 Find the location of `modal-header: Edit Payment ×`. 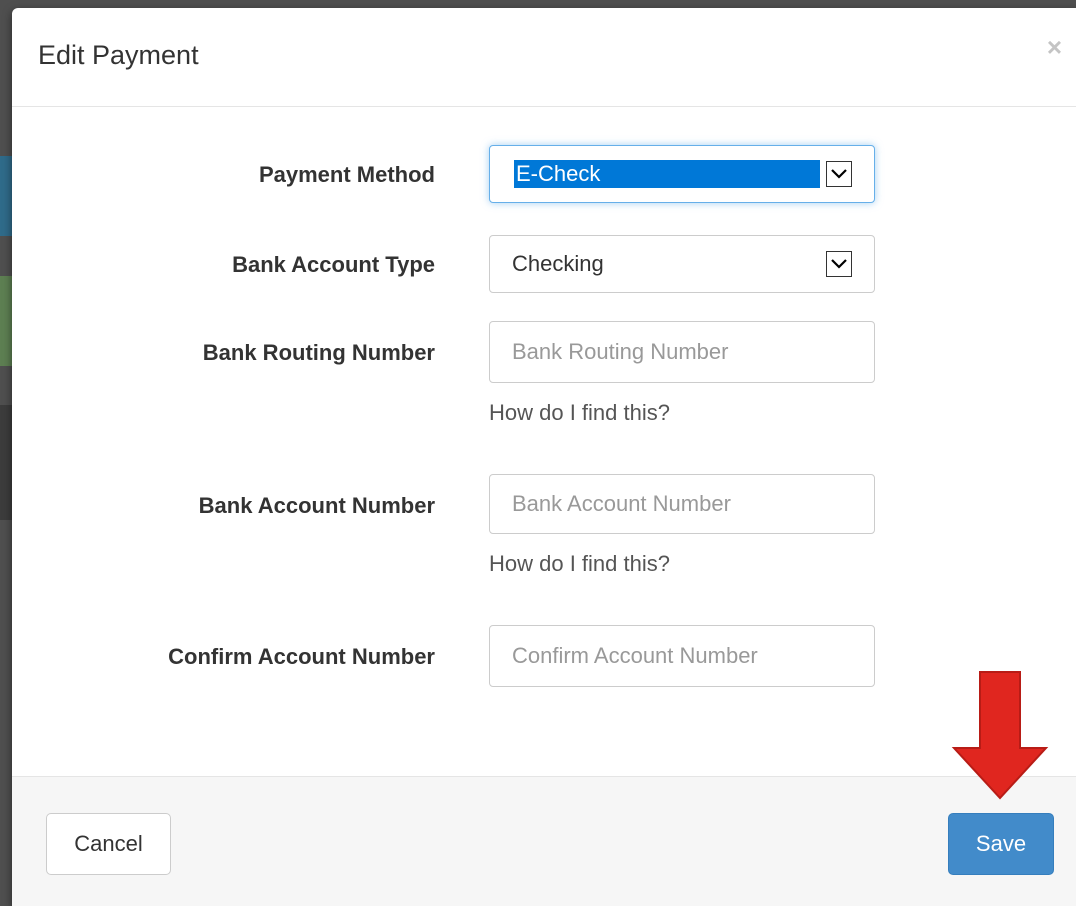

modal-header: Edit Payment × is located at coordinates (544, 57).